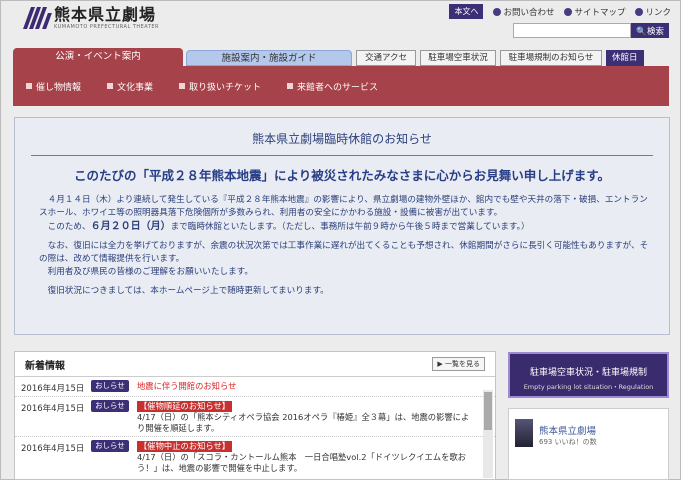 The image size is (681, 480). What do you see at coordinates (588, 387) in the screenshot?
I see `parking-banner-subtitle: Empty parking lot situation・Regulation` at bounding box center [588, 387].